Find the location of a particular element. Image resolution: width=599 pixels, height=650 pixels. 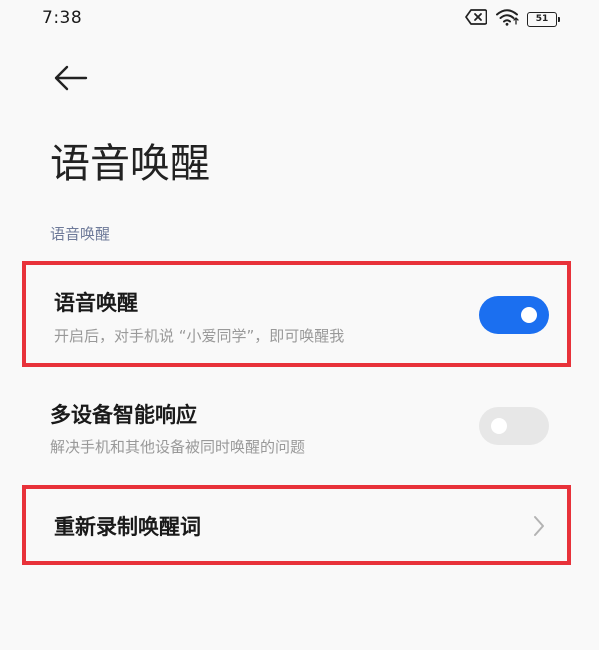

wifi-icon is located at coordinates (507, 19).